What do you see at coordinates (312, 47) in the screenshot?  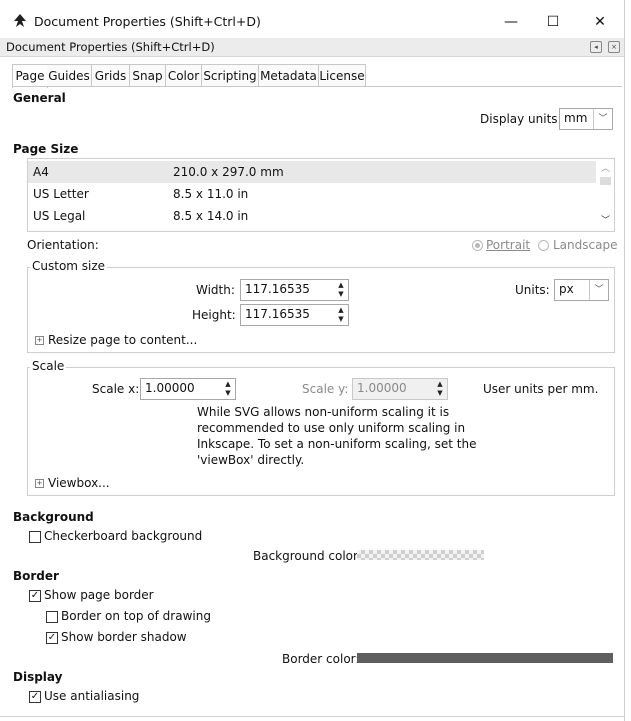 I see `dock-title-bar: Document Properties (Shift+Ctrl+D) ◂ ×` at bounding box center [312, 47].